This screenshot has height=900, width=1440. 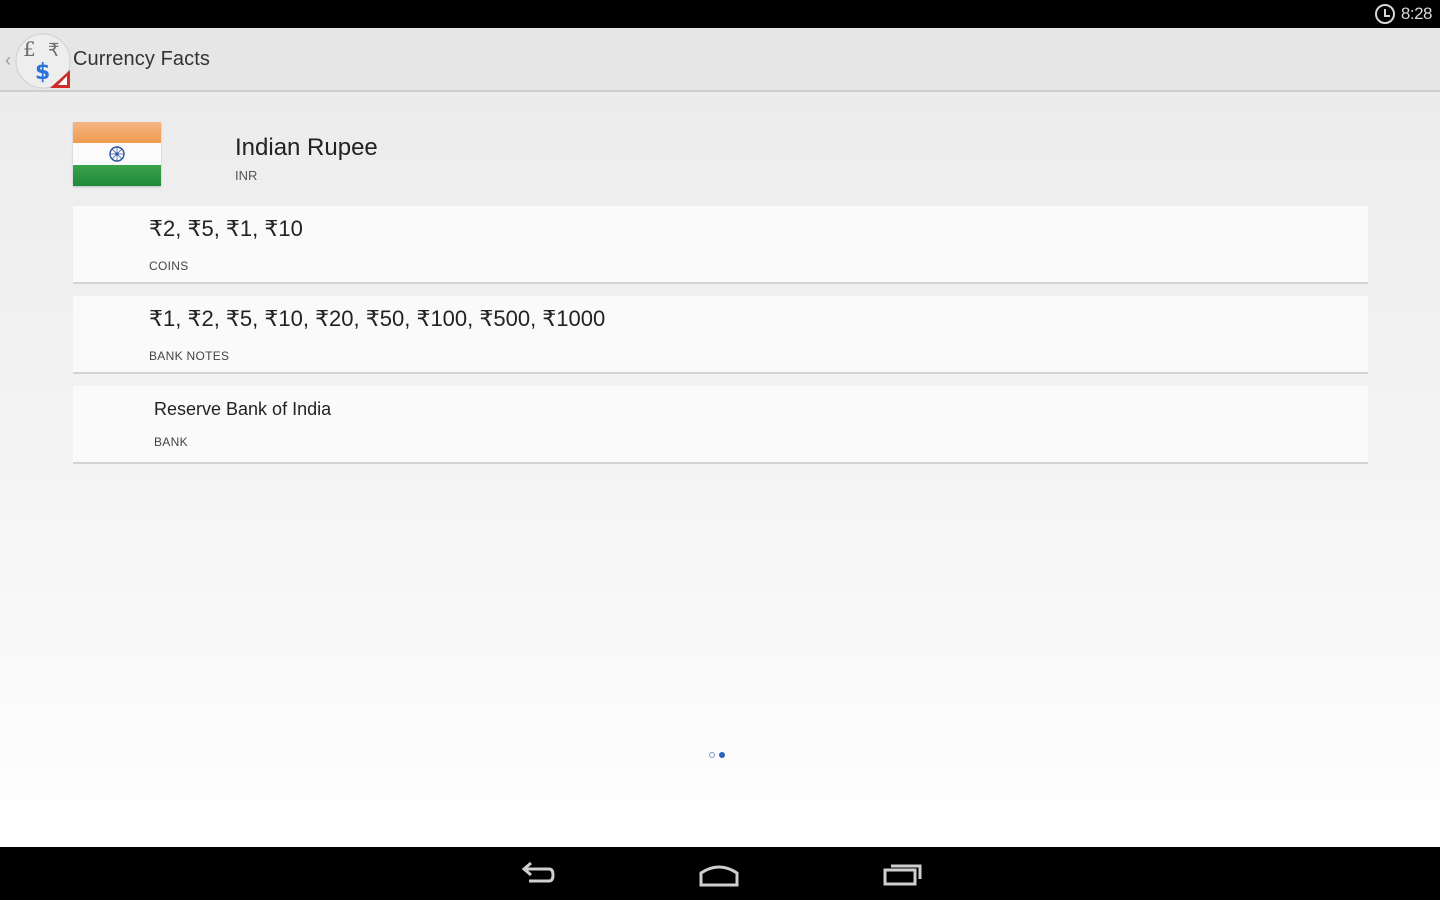 I want to click on status-time: 8:28, so click(x=1416, y=13).